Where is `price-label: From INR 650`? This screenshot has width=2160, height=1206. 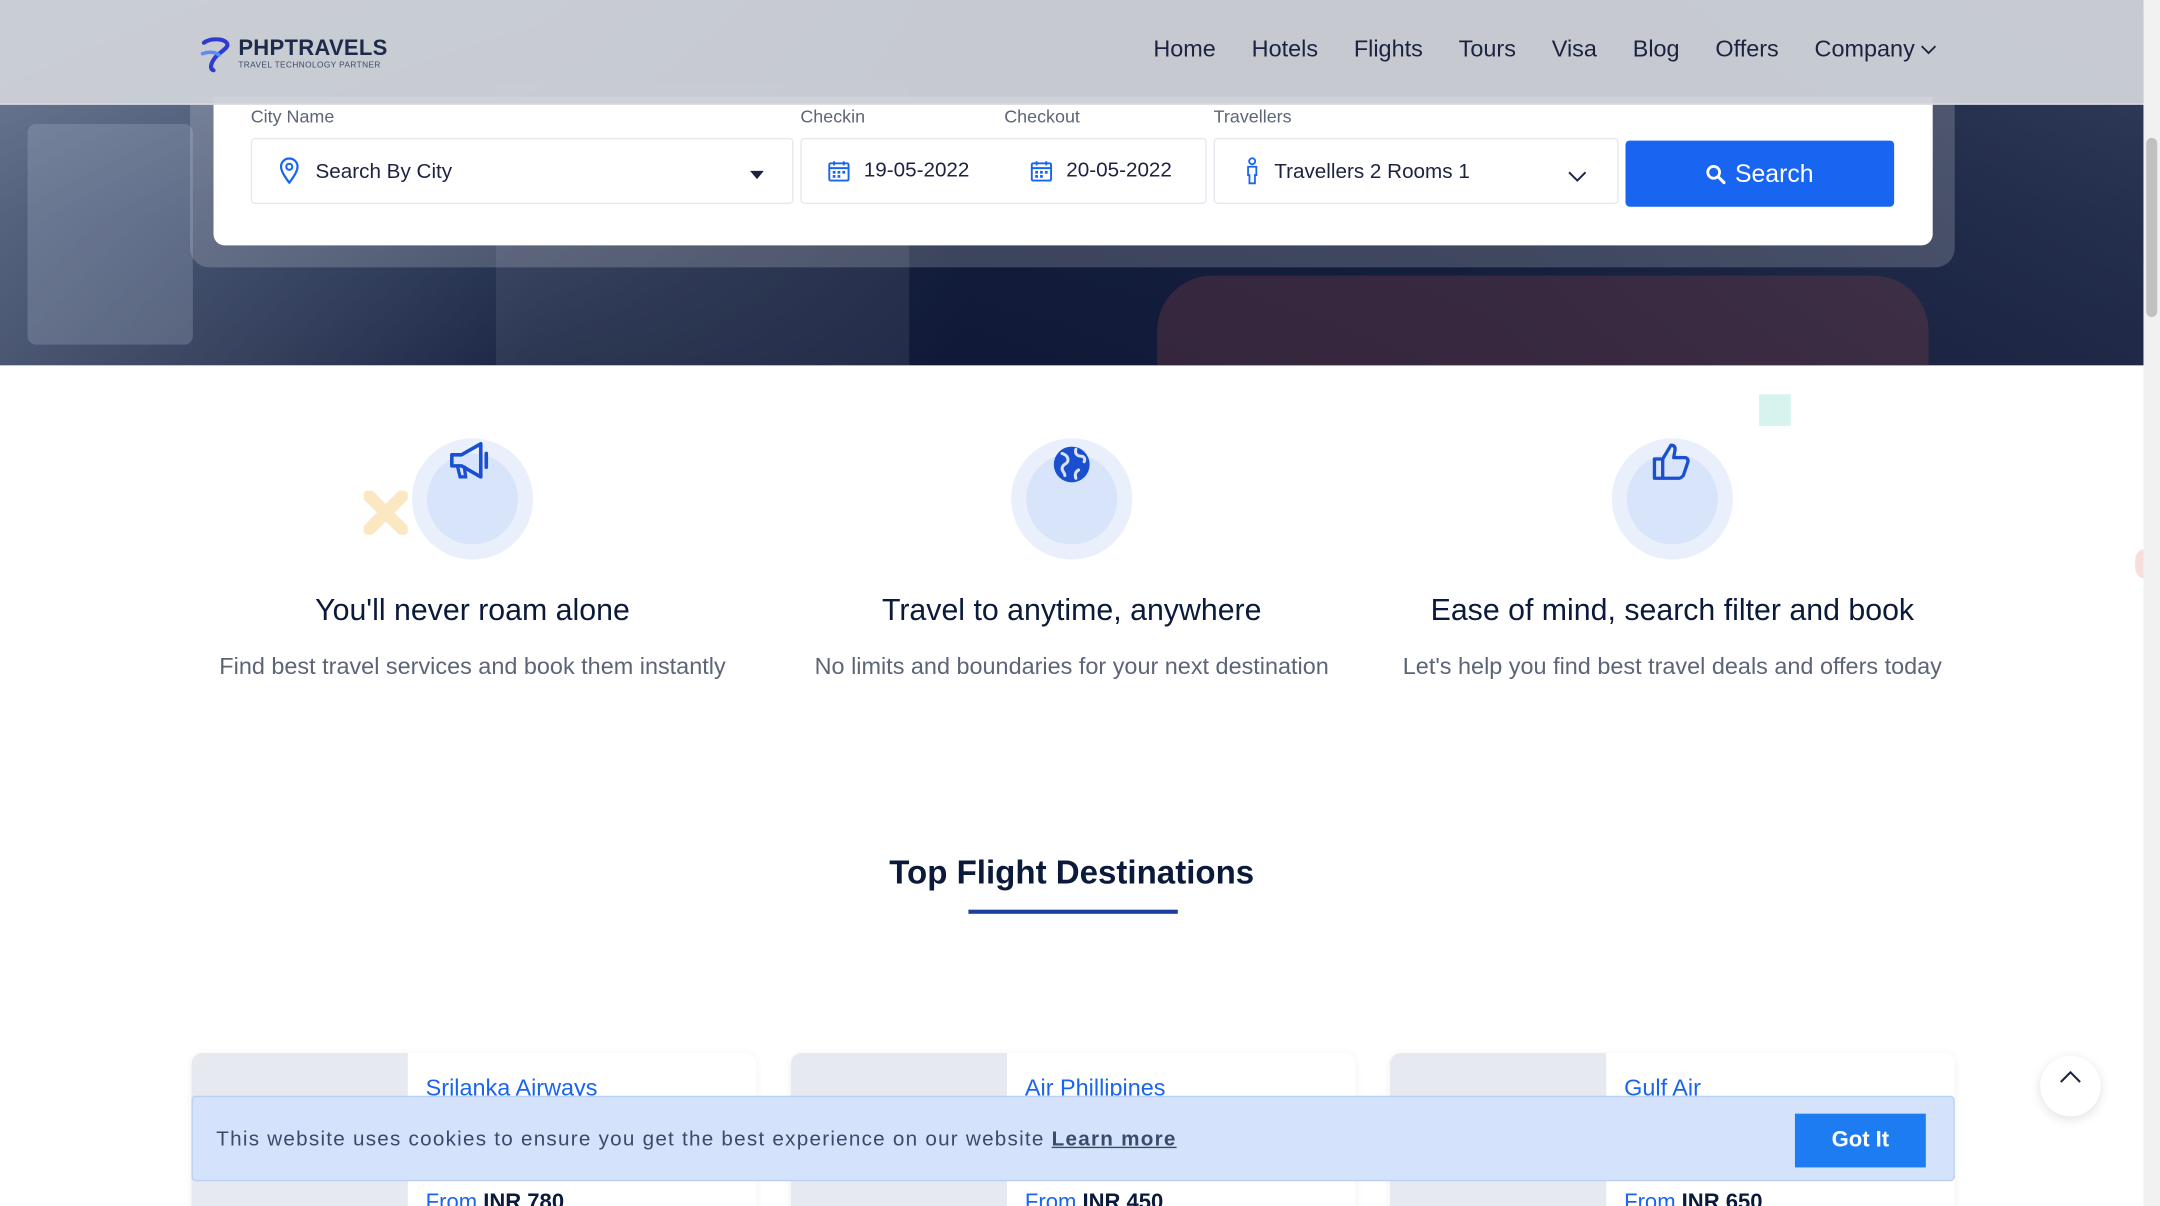 price-label: From INR 650 is located at coordinates (1693, 1198).